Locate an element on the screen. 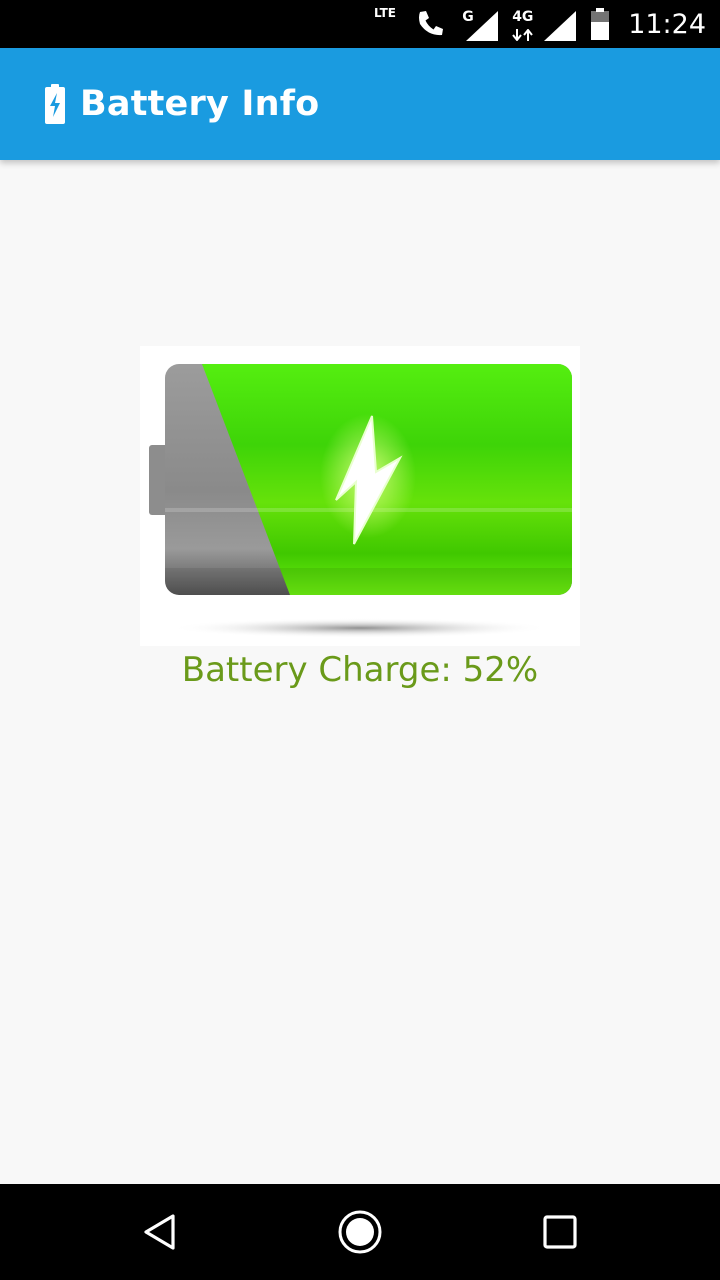 This screenshot has height=1280, width=720. status-icons: LTE G 4G 11:24 is located at coordinates (540, 24).